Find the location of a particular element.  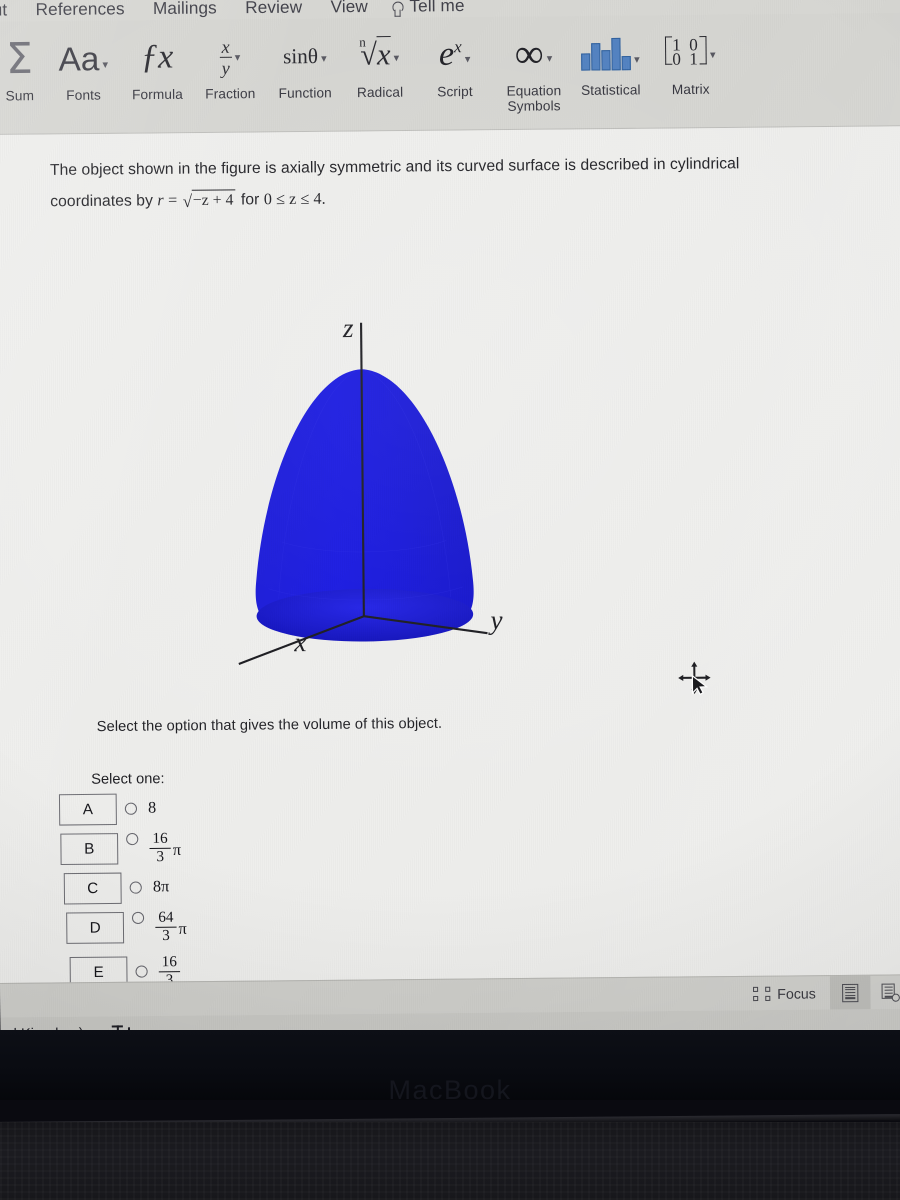

ribbon-label-sum: Sum is located at coordinates (20, 96).